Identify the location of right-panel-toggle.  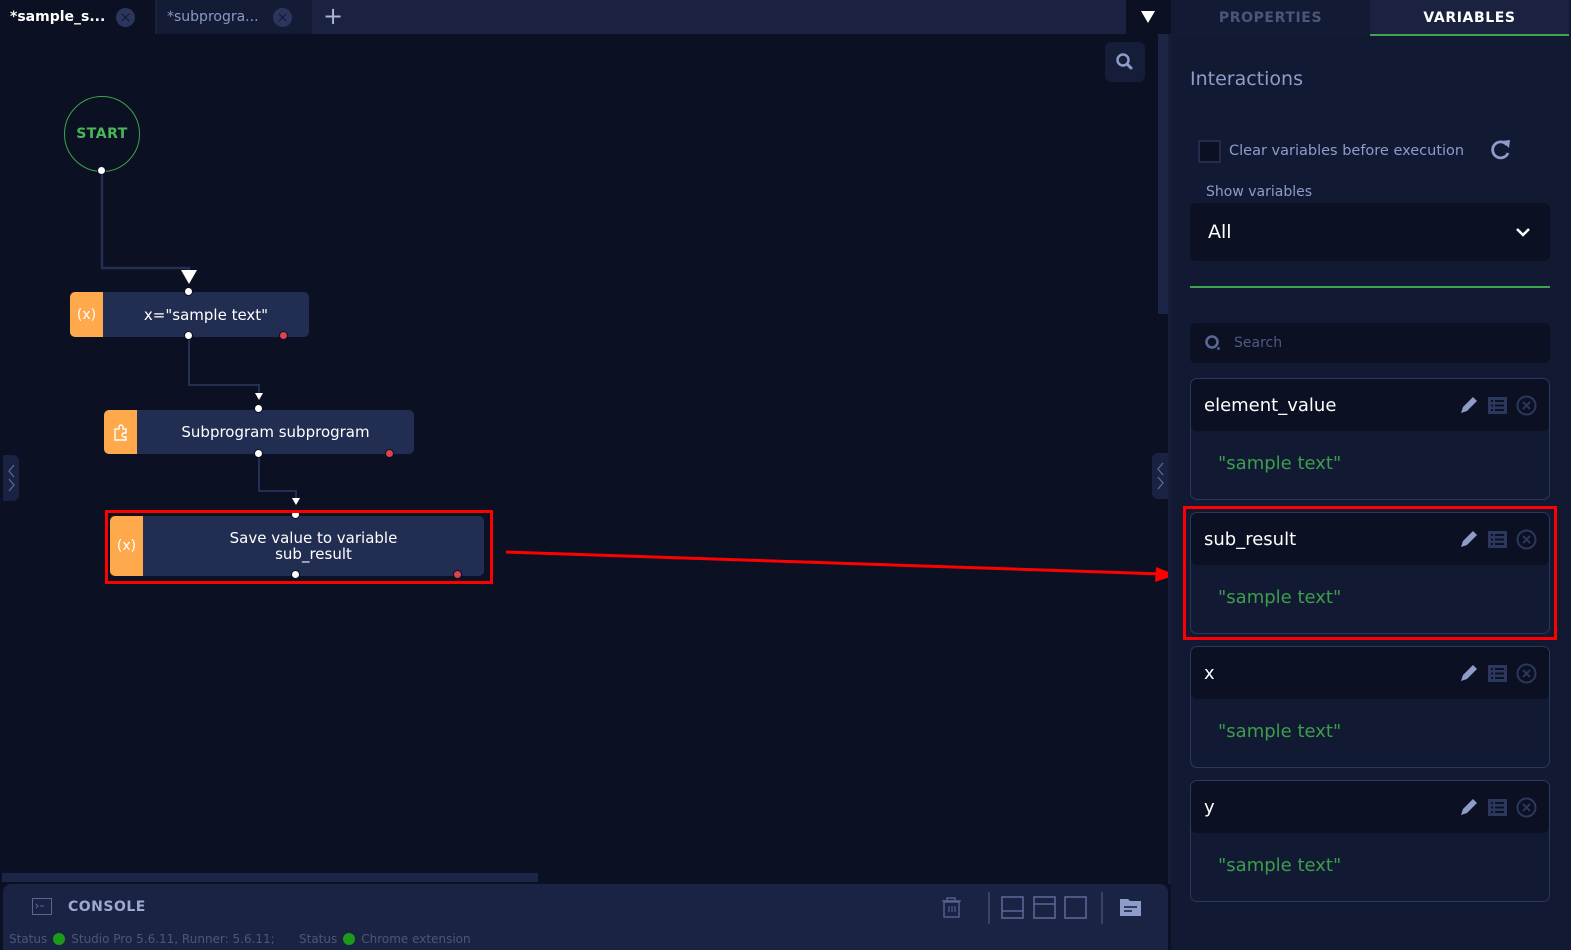
(1160, 476).